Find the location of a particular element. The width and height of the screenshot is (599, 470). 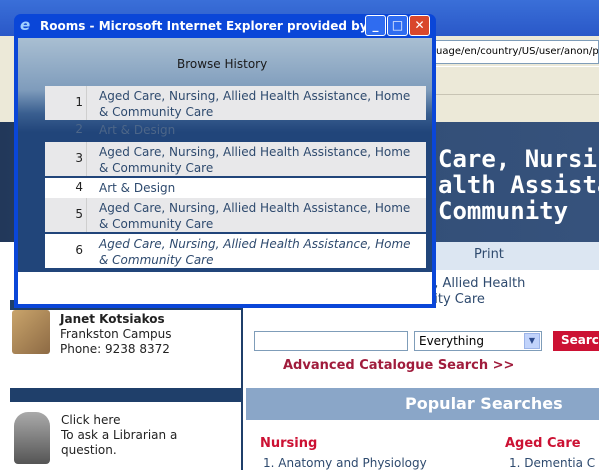

maximize-button: □ is located at coordinates (397, 25).